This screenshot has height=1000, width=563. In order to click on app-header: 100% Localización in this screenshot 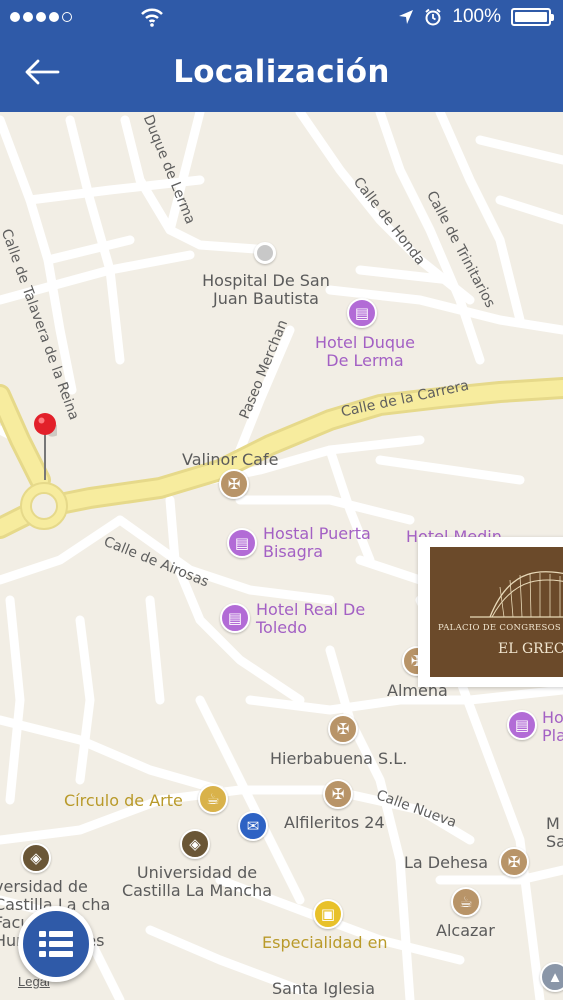, I will do `click(281, 56)`.